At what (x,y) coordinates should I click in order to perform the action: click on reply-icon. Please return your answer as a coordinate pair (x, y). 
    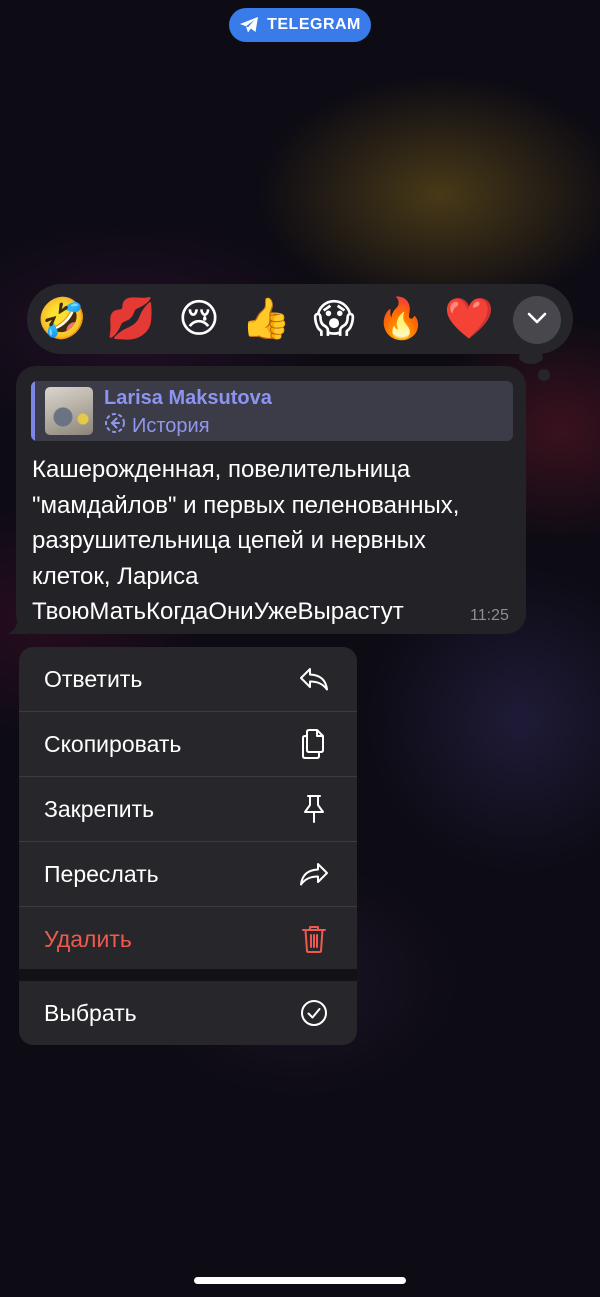
    Looking at the image, I should click on (314, 679).